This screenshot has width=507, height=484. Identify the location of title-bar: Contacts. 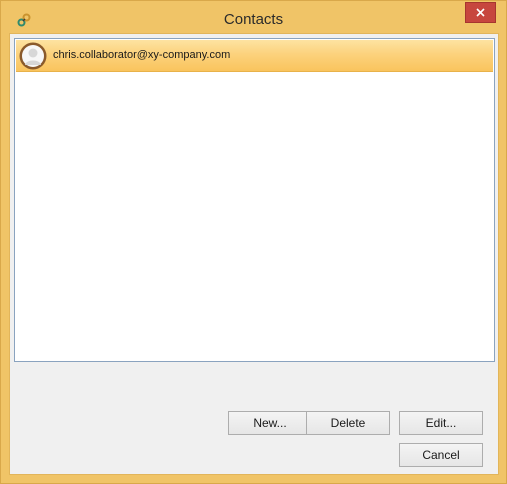
(253, 19).